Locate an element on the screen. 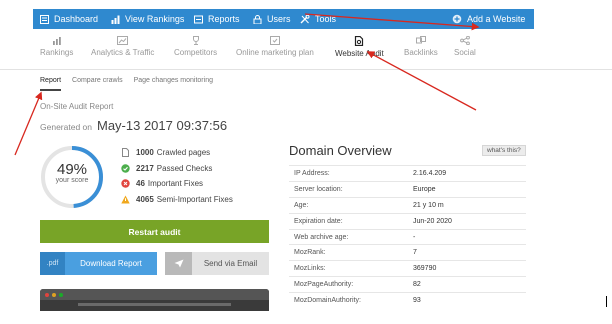 Image resolution: width=612 pixels, height=324 pixels. subnav-website-audit-label: Website Audit is located at coordinates (359, 53).